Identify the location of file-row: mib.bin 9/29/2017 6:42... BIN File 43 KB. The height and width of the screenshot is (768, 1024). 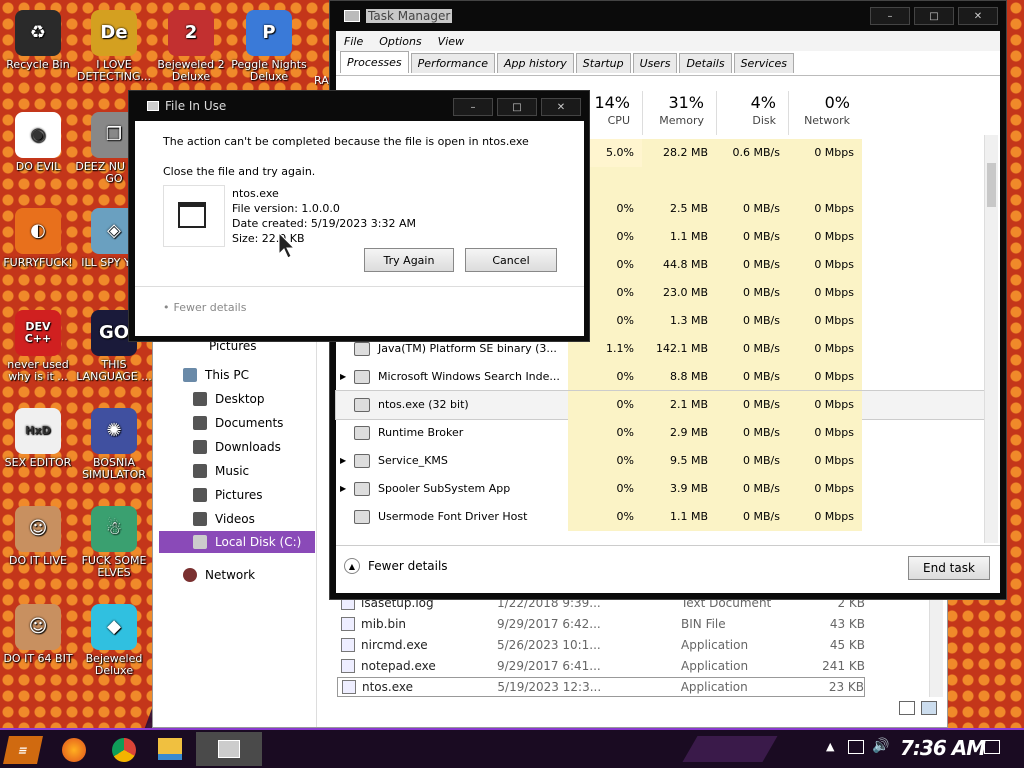
(601, 624).